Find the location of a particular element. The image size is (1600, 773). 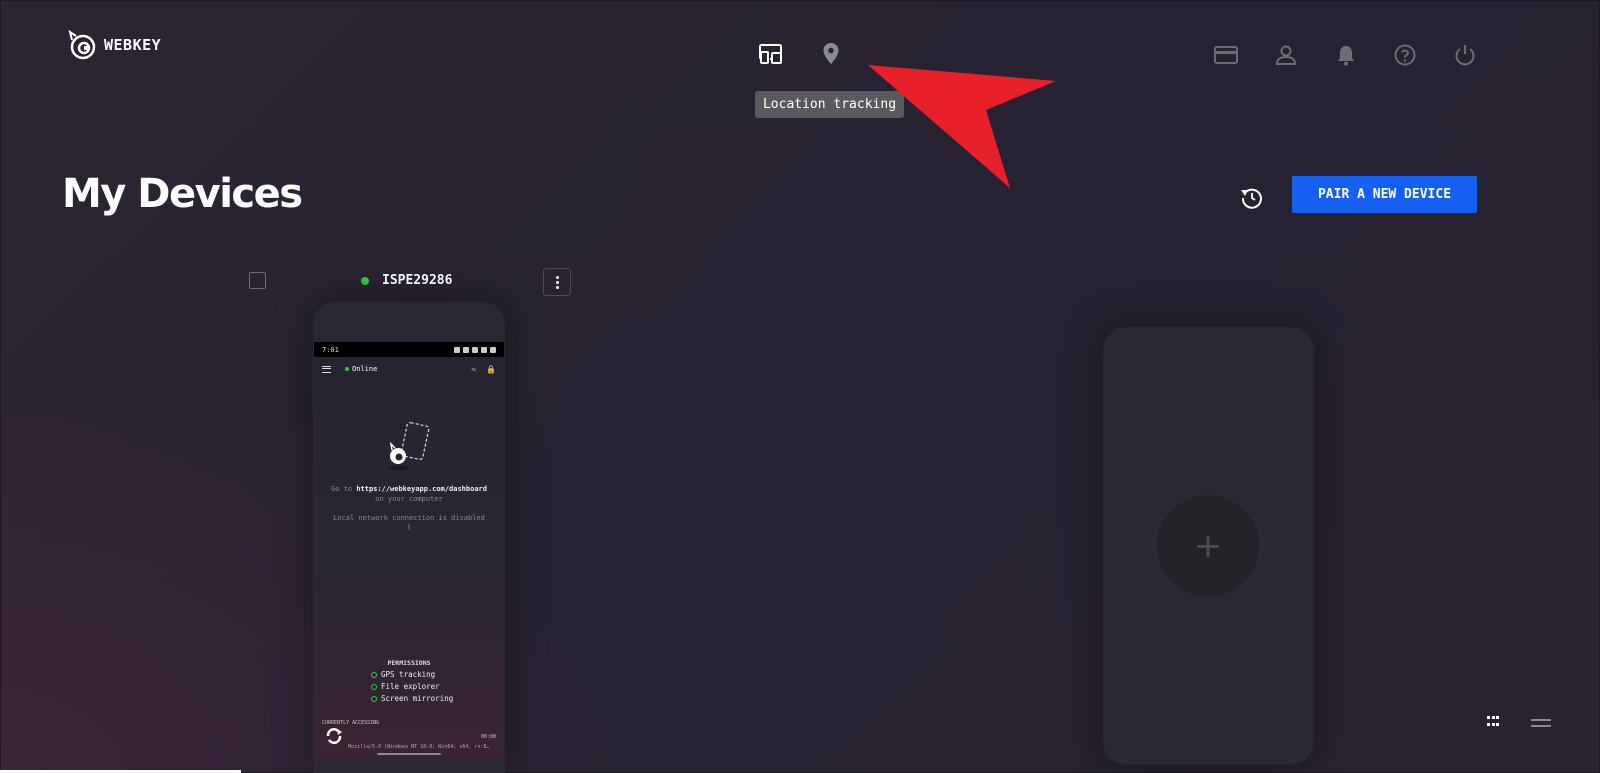

permission-item: File explorer is located at coordinates (405, 686).